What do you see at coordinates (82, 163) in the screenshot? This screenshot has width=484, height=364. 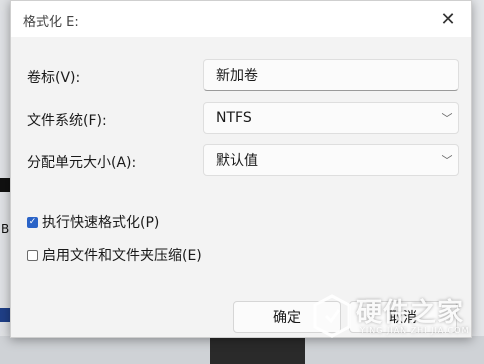 I see `allocation-unit-label: 分配单元大小(A):` at bounding box center [82, 163].